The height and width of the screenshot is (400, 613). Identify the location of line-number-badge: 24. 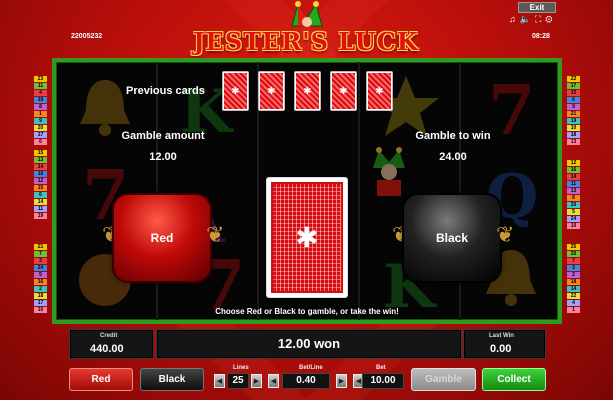
(40, 268).